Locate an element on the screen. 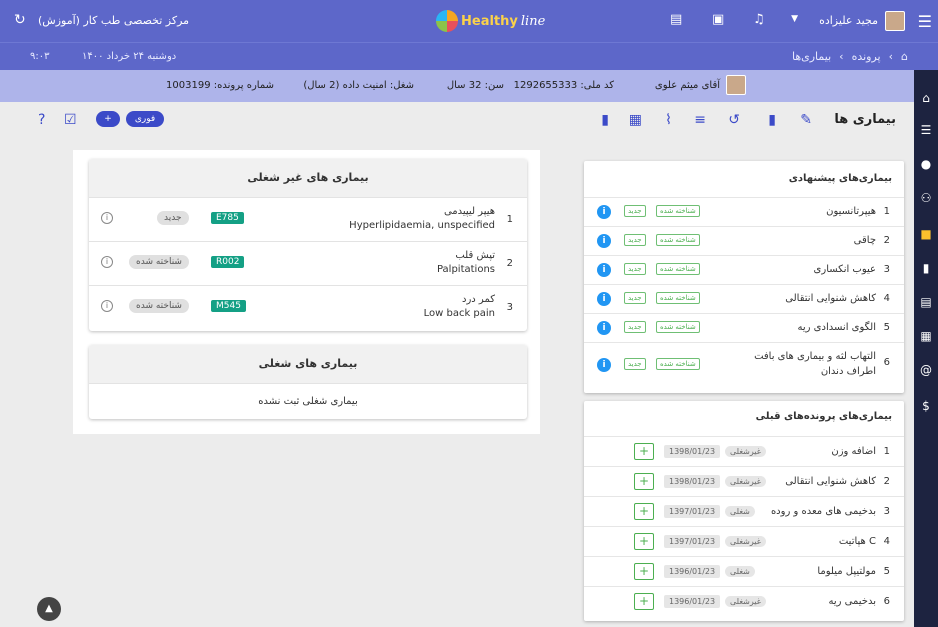  folder-icon: ■ is located at coordinates (926, 234).